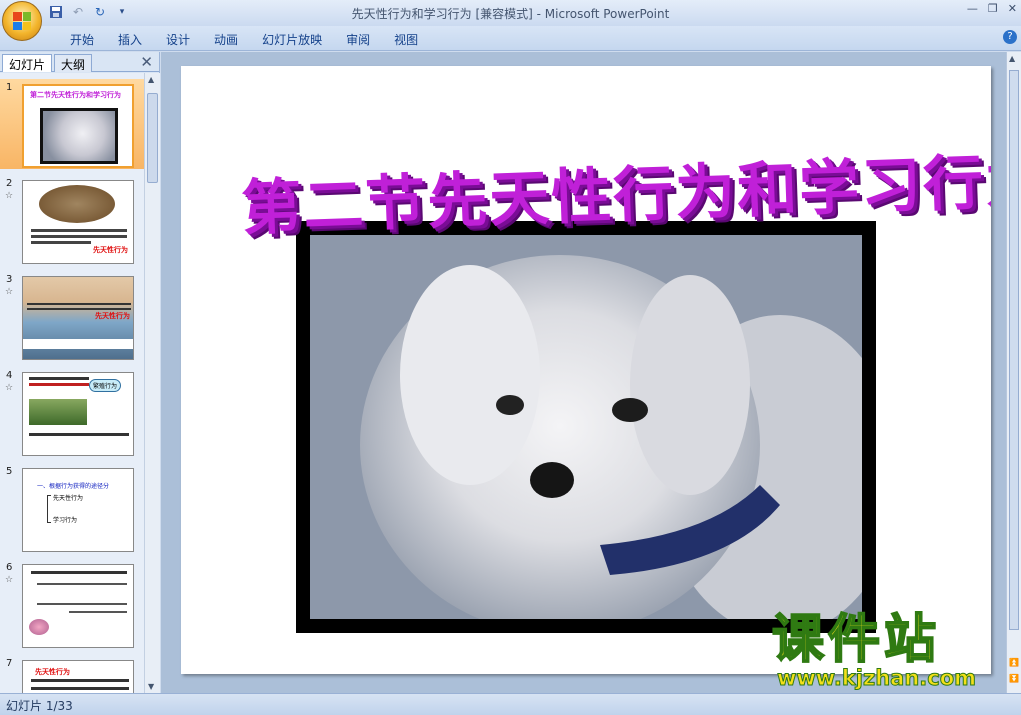 The height and width of the screenshot is (715, 1021). What do you see at coordinates (510, 38) in the screenshot?
I see `ribbon-tabs: 开始 插入 设计 动画 幻灯片放映 审阅 视图 ?` at bounding box center [510, 38].